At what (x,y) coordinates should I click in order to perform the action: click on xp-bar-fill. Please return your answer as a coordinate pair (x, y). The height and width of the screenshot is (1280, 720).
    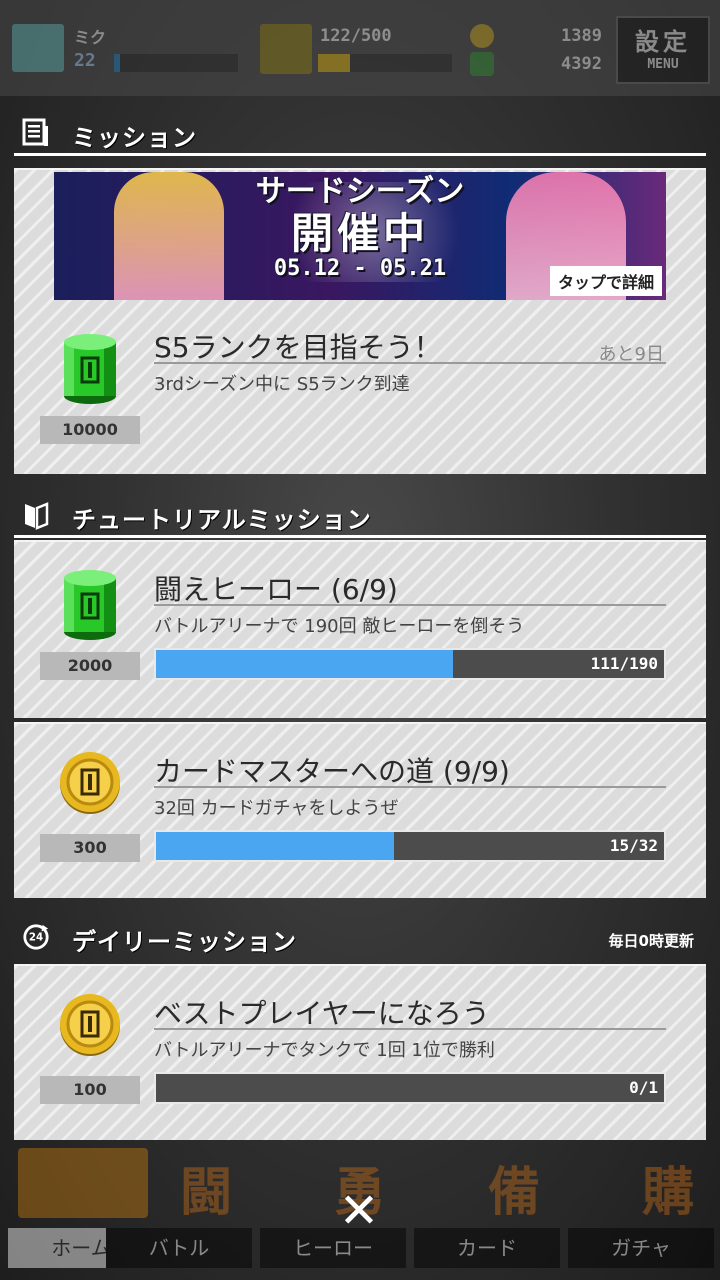
    Looking at the image, I should click on (117, 63).